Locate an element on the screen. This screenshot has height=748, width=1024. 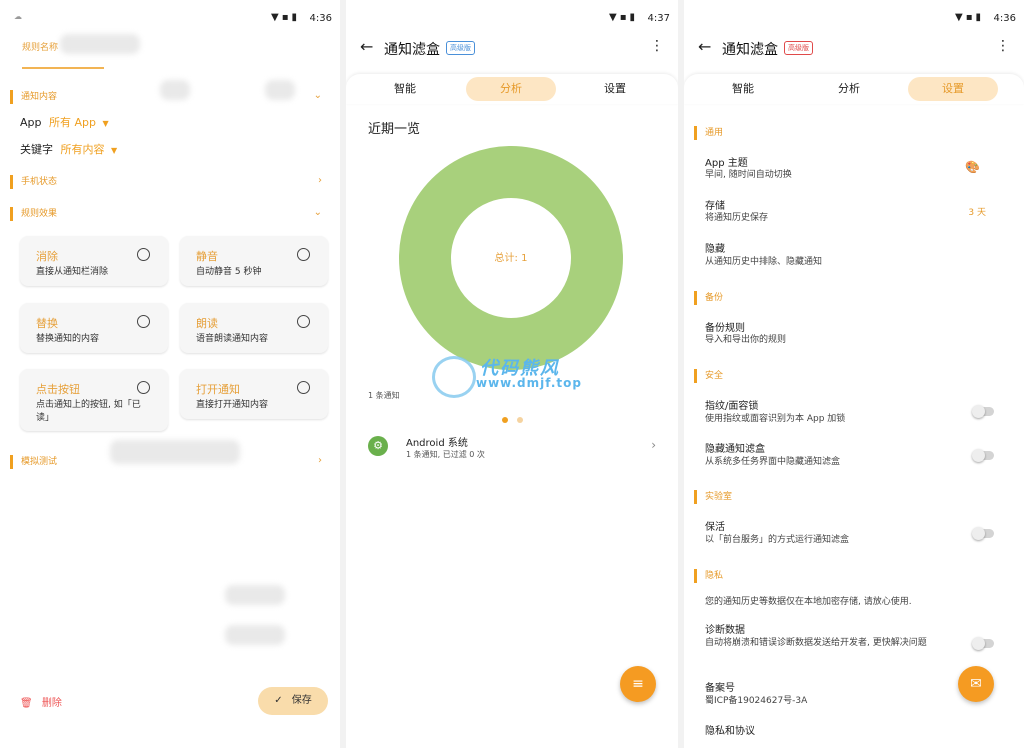
app-label: App is located at coordinates (31, 122).